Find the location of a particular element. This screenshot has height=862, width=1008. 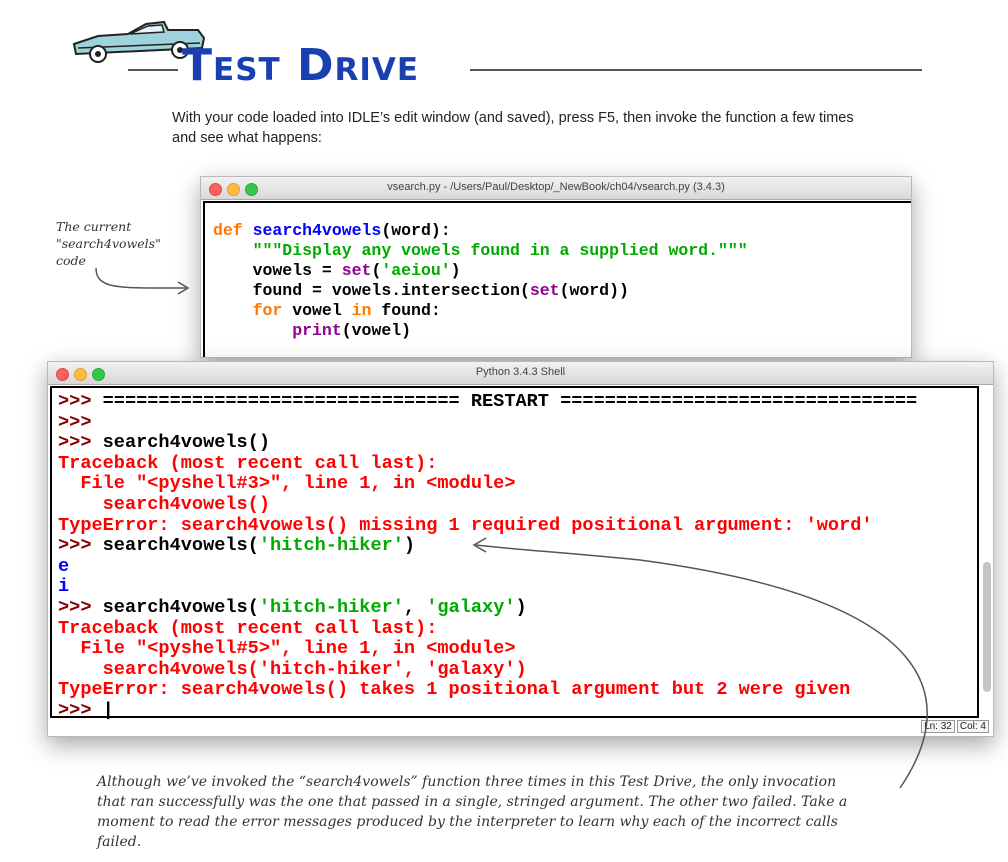

arrow-to-success-call is located at coordinates (701, 666).